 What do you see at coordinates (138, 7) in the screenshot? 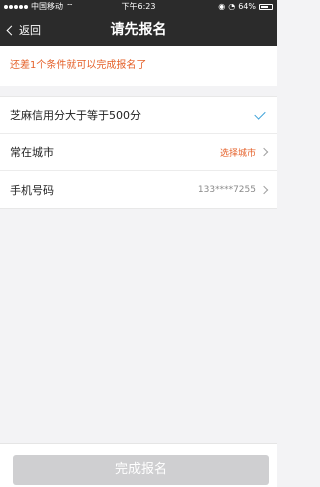
I see `status-bar: 中国移动 ⌔ 下午6:23 ◉ ◔ 64%` at bounding box center [138, 7].